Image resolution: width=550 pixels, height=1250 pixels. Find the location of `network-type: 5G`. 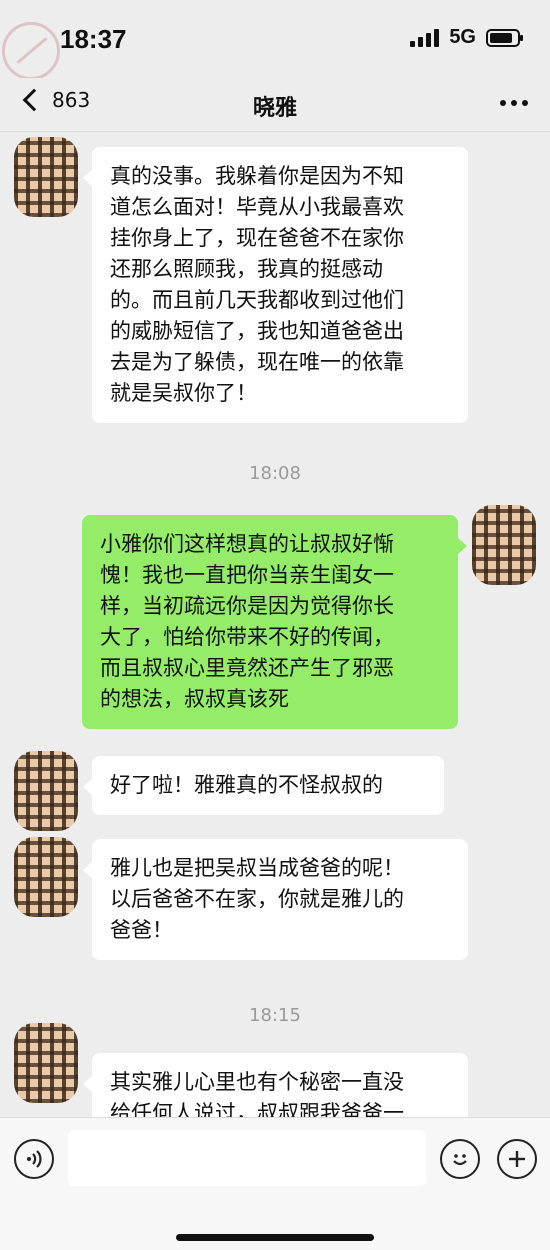

network-type: 5G is located at coordinates (462, 37).